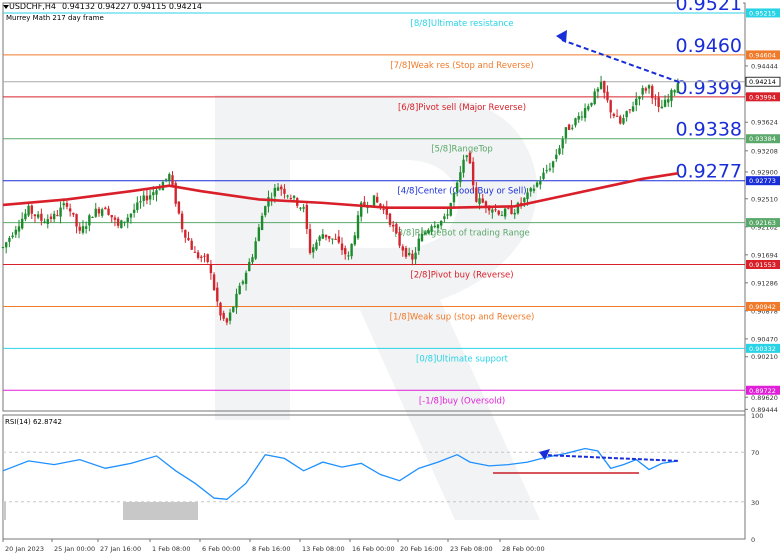  Describe the element at coordinates (762, 13) in the screenshot. I see `murrey-price-label: 0.95215` at that location.